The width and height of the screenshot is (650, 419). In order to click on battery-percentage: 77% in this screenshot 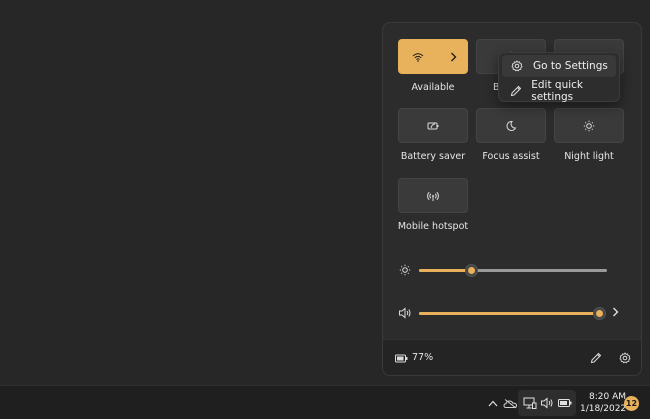, I will do `click(423, 357)`.